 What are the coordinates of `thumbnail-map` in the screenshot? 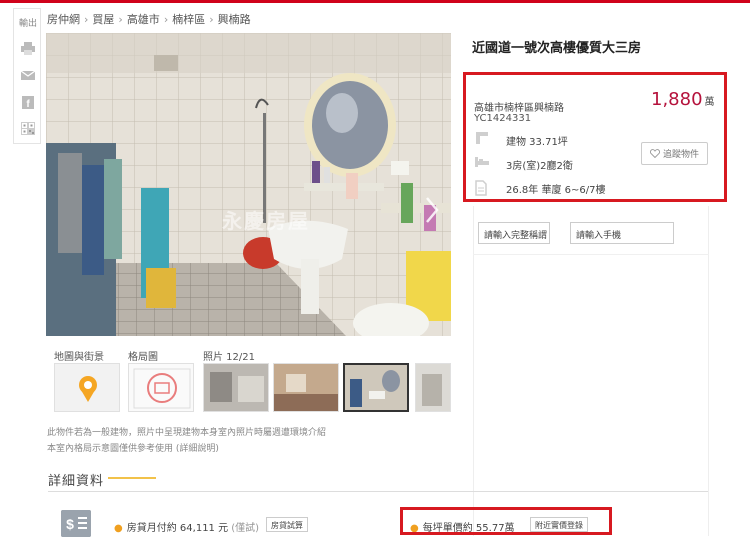 It's located at (87, 387).